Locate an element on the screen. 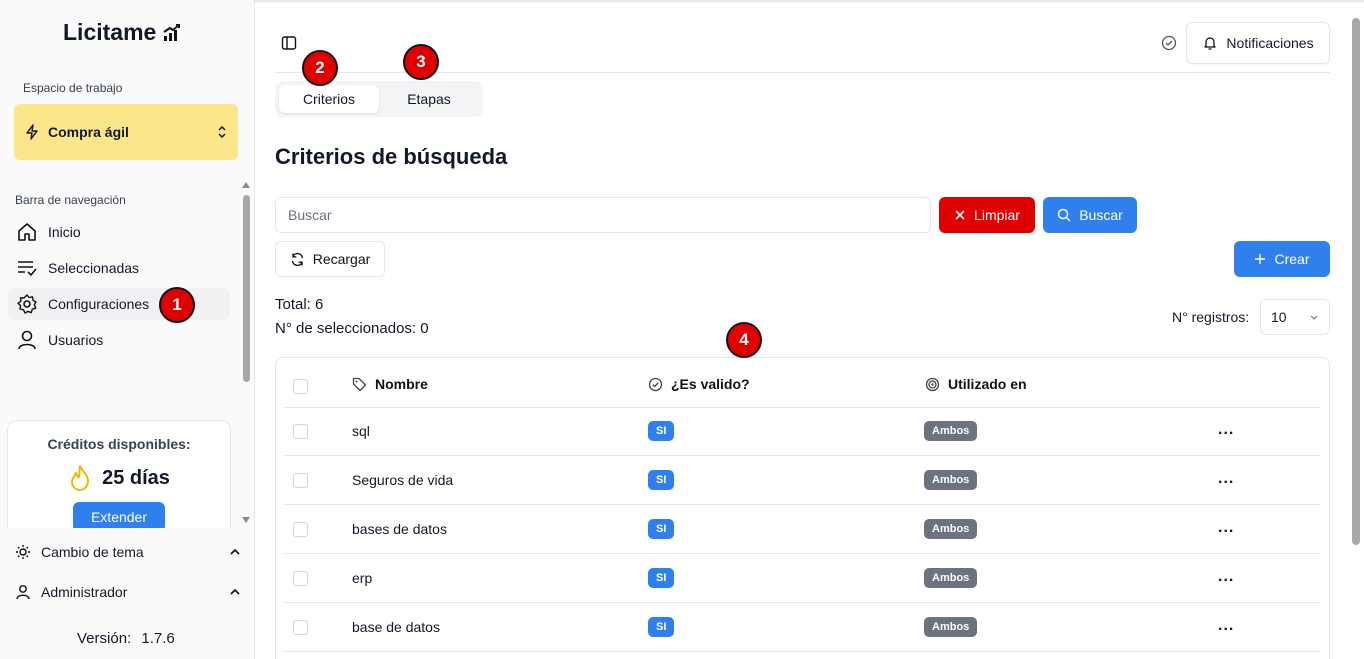 This screenshot has height=659, width=1364. tag-icon is located at coordinates (359, 384).